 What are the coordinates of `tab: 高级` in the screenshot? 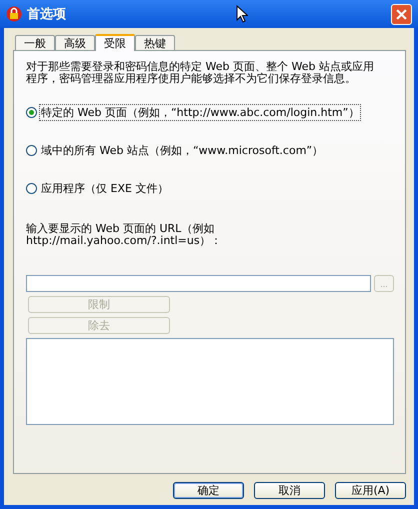 It's located at (75, 42).